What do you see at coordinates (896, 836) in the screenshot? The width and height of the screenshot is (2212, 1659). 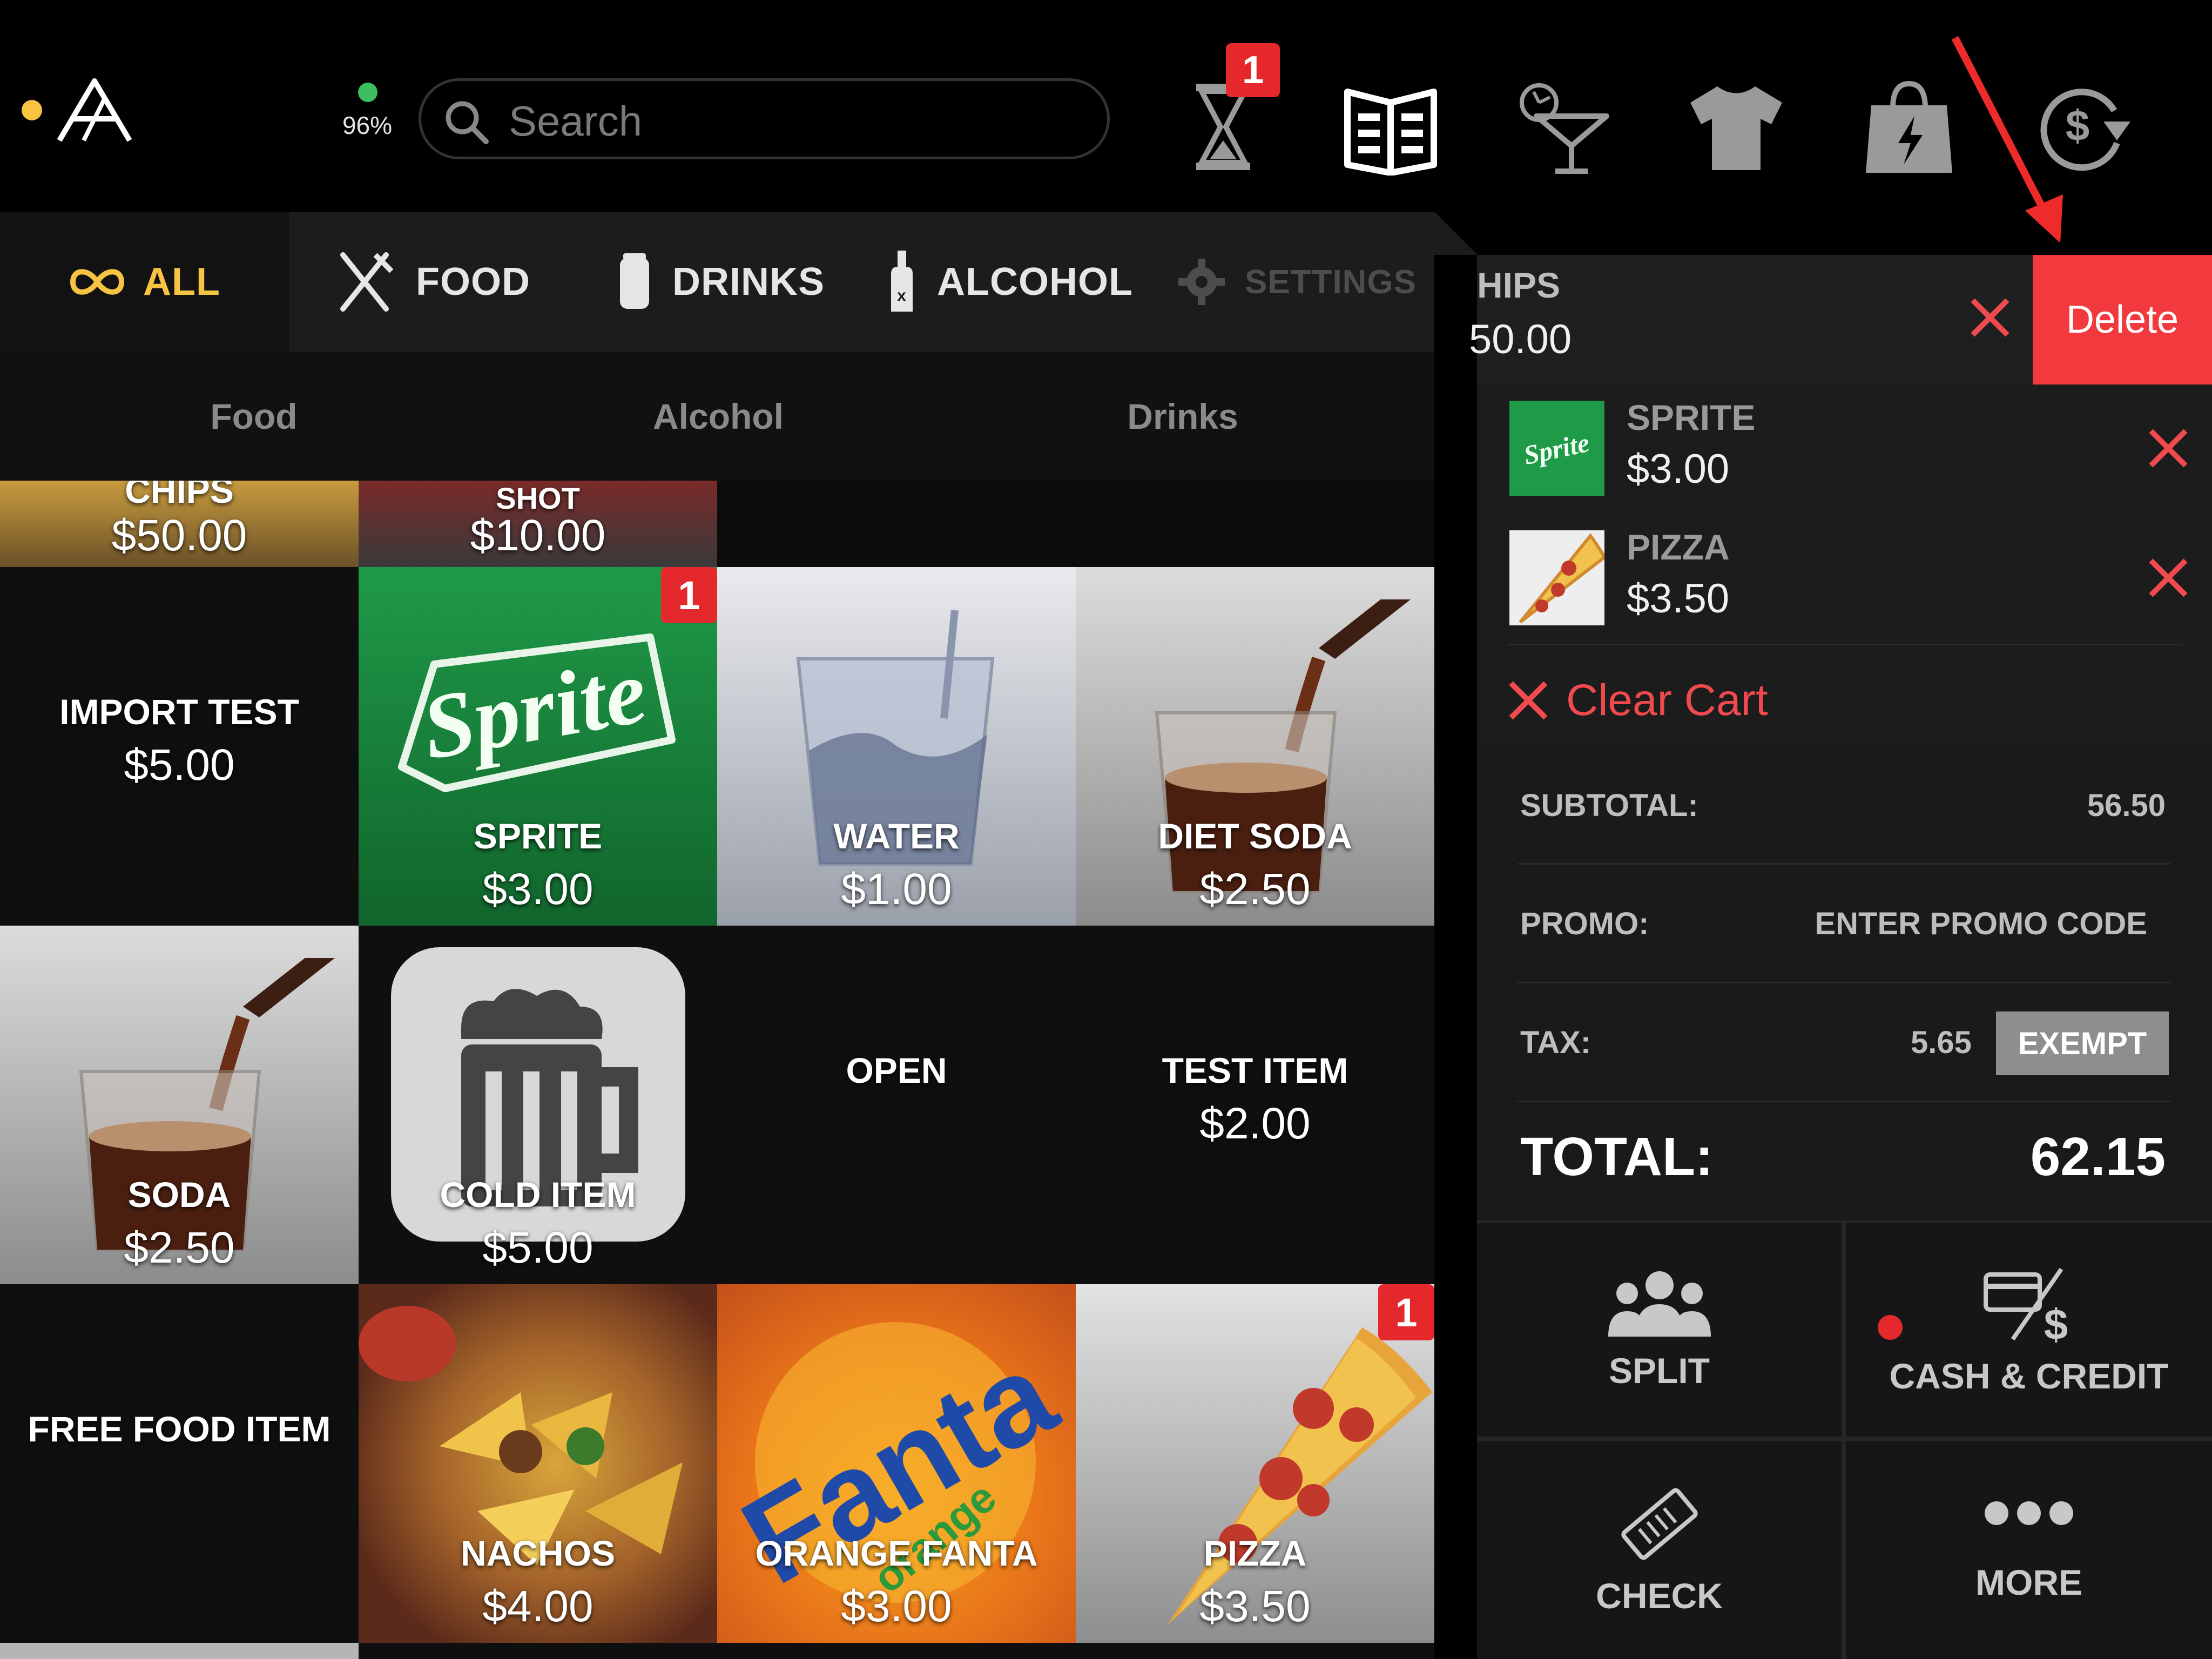 I see `tile-name: WATER` at bounding box center [896, 836].